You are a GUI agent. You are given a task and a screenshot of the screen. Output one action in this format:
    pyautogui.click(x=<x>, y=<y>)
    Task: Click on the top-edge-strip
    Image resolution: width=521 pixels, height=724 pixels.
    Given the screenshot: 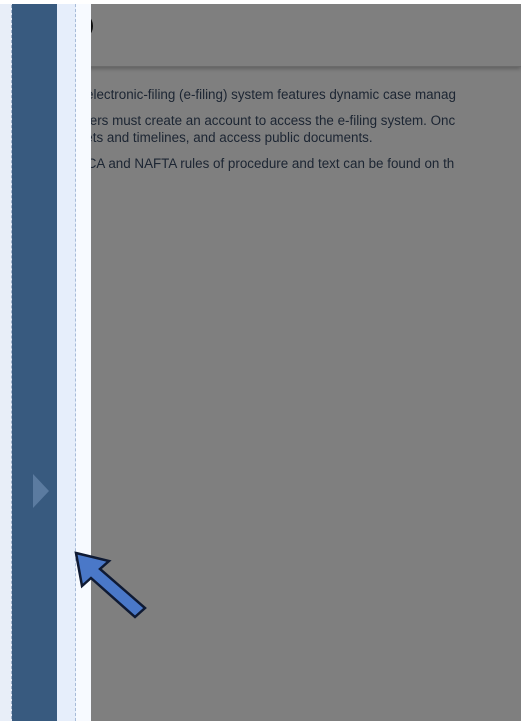 What is the action you would take?
    pyautogui.click(x=260, y=2)
    